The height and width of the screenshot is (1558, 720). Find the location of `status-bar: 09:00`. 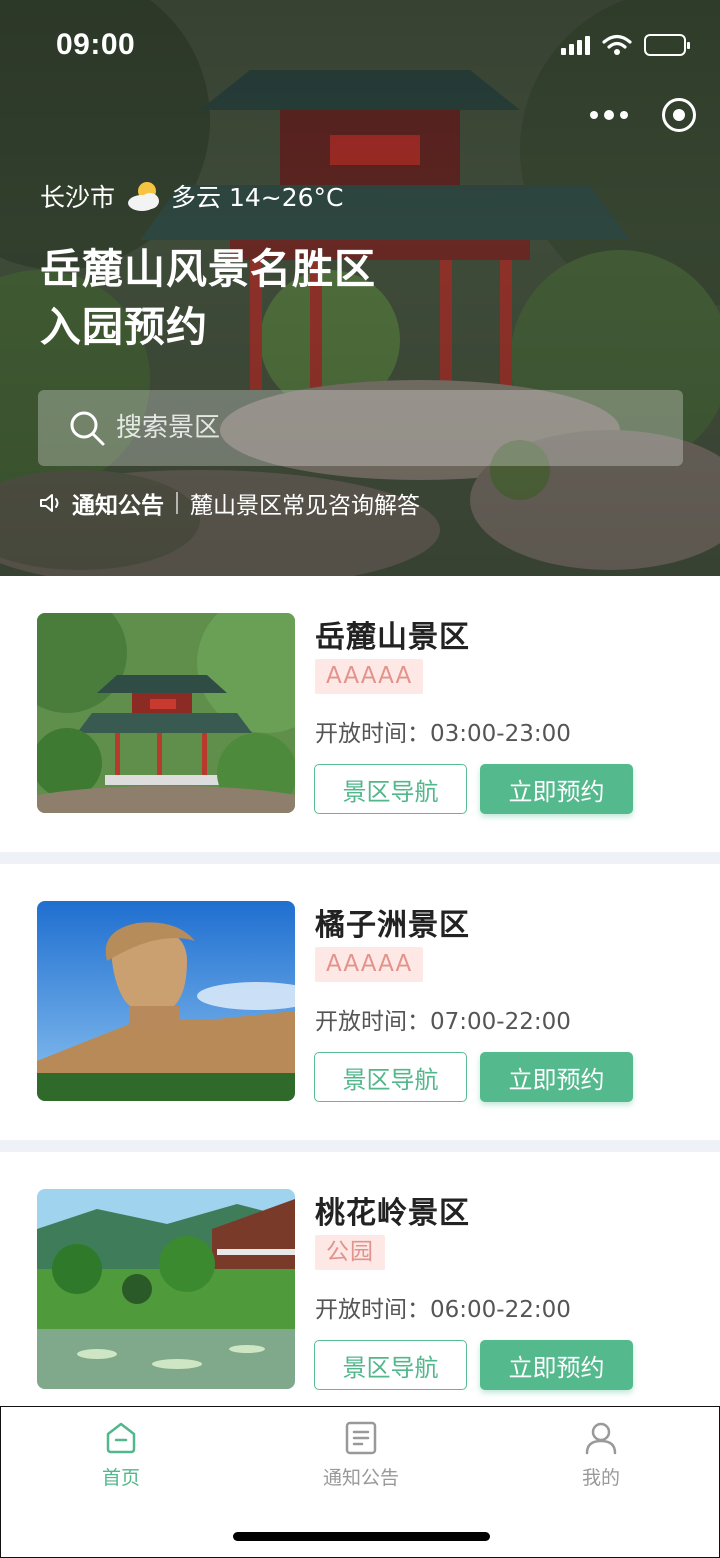

status-bar: 09:00 is located at coordinates (360, 46).